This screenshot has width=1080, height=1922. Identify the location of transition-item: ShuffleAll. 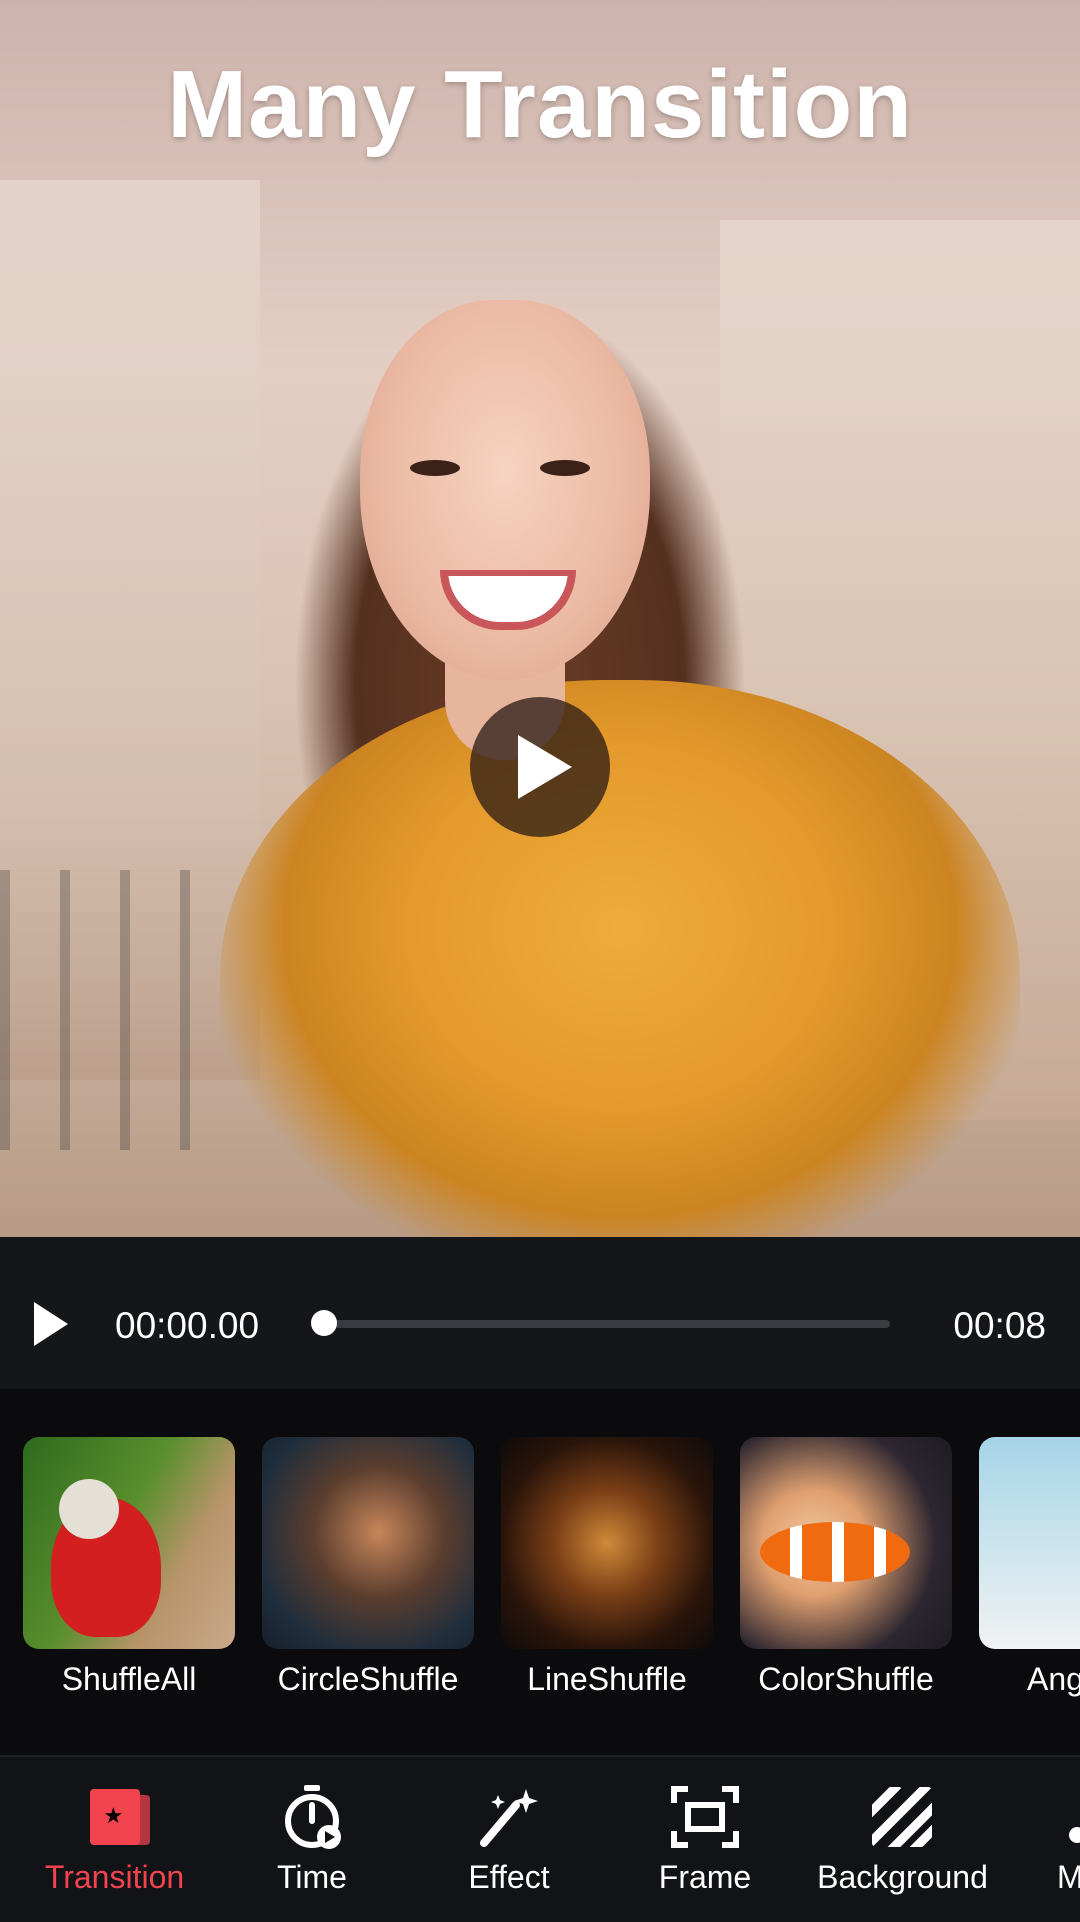
(129, 1567).